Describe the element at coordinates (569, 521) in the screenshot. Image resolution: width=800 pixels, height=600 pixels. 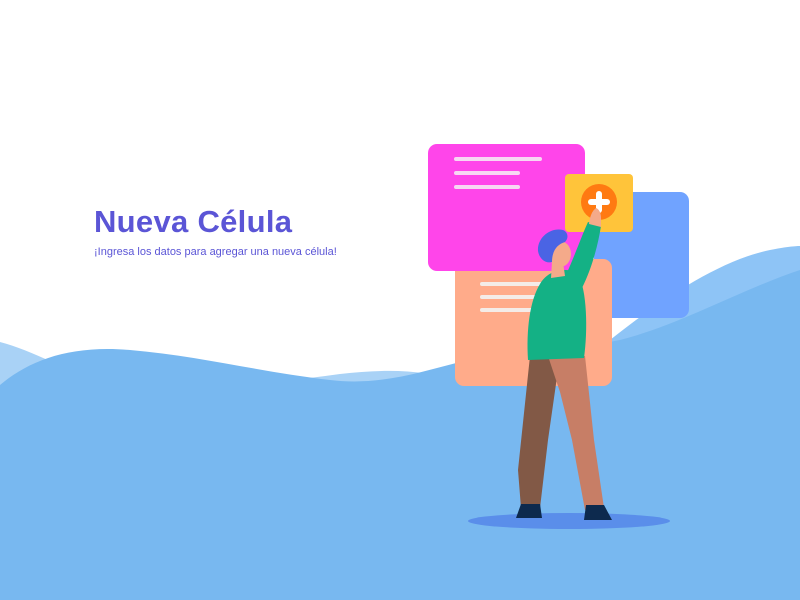
I see `floor-shadow` at that location.